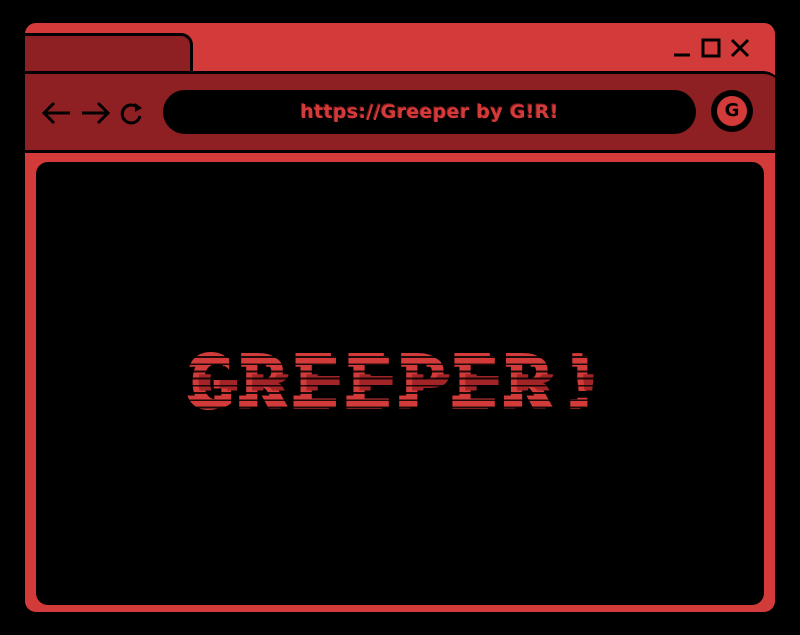 Image resolution: width=800 pixels, height=635 pixels. I want to click on close-icon, so click(740, 48).